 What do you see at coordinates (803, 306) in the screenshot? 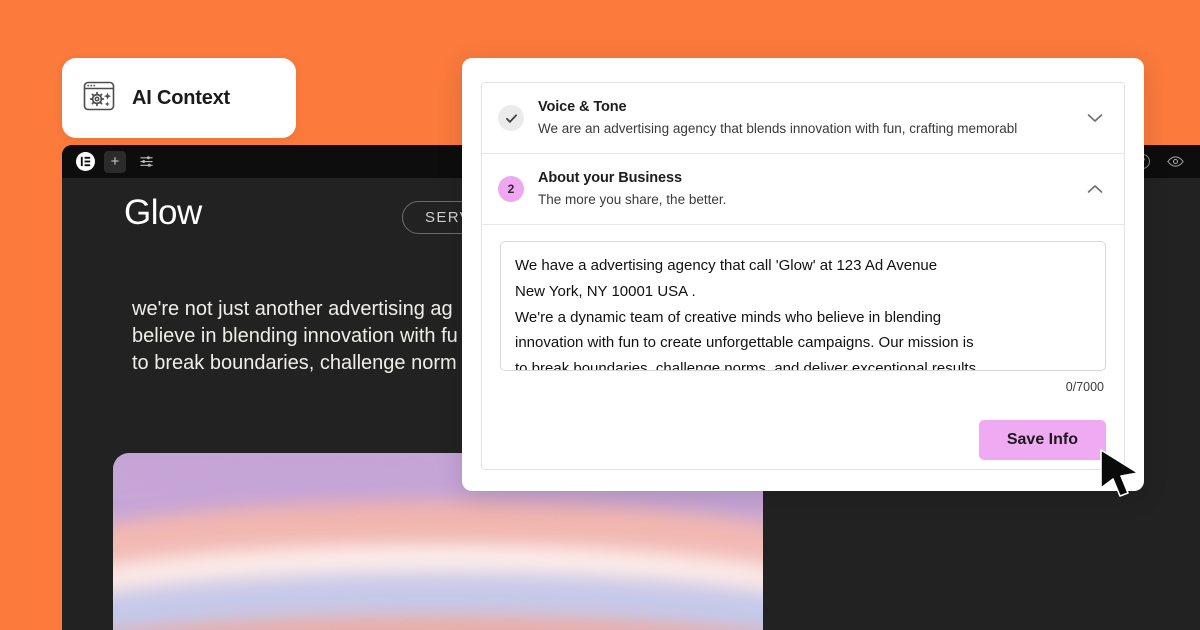
I see `business-description-textarea` at bounding box center [803, 306].